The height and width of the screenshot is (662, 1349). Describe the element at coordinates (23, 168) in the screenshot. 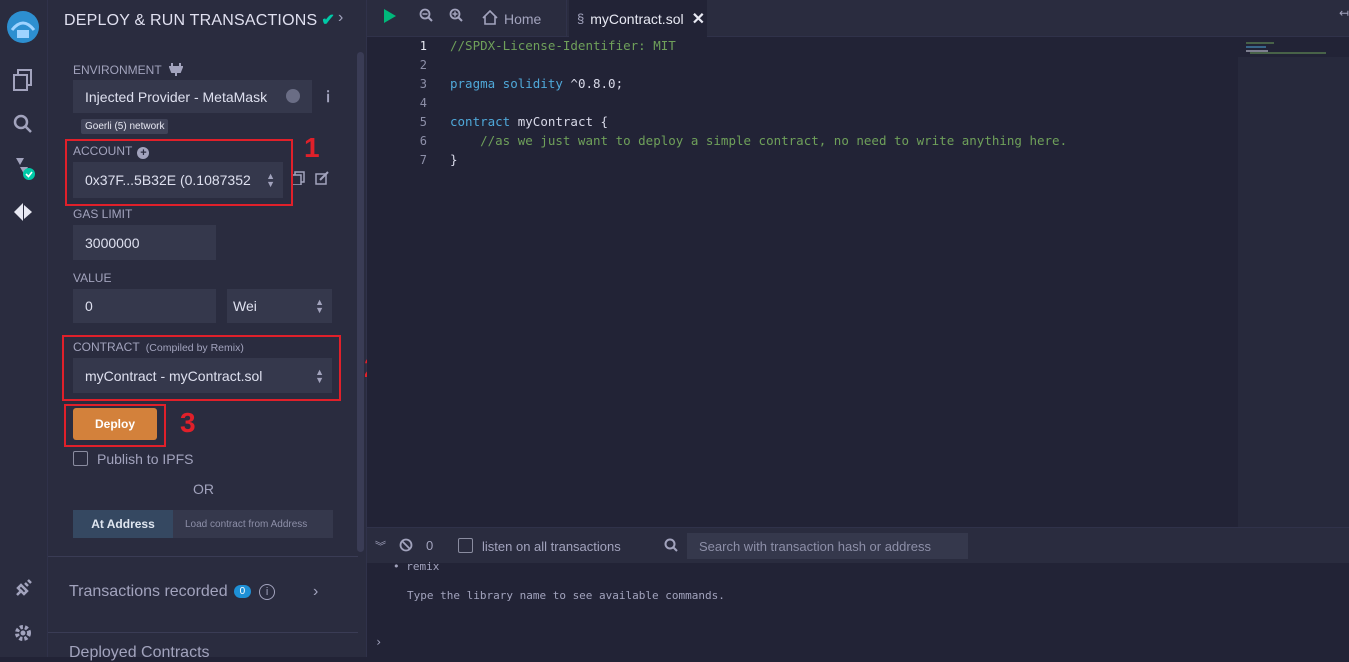

I see `solidity-compiler-icon` at that location.